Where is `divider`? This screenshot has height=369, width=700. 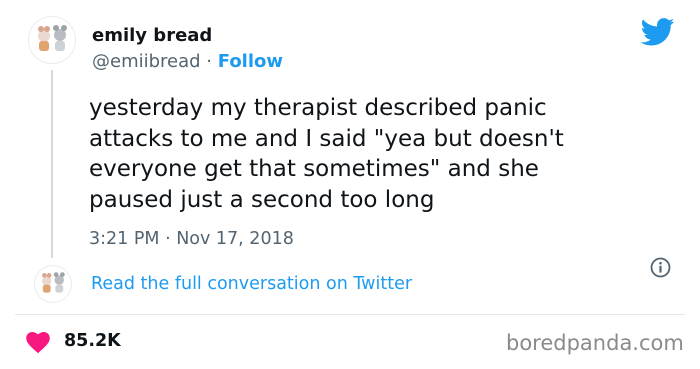 divider is located at coordinates (350, 314).